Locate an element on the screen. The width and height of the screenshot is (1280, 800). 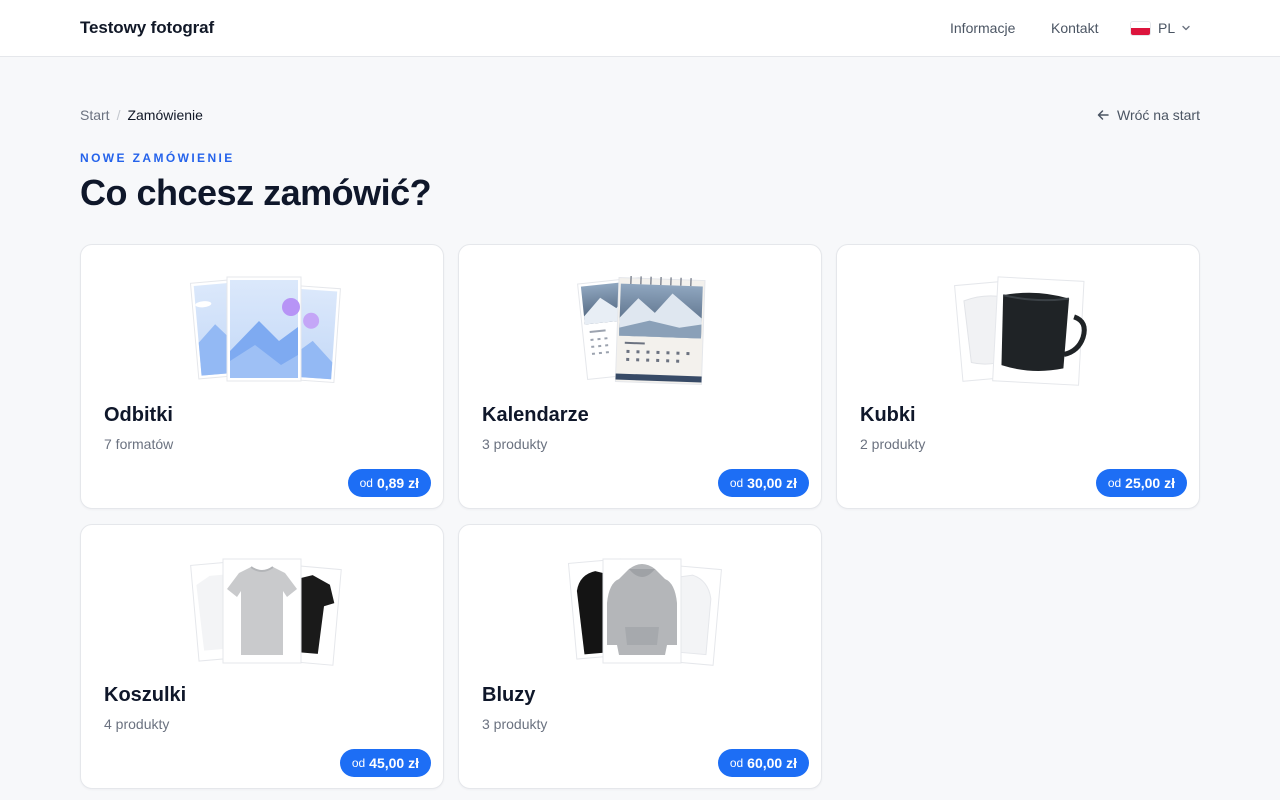
price-amount: 60,00 zł is located at coordinates (772, 763).